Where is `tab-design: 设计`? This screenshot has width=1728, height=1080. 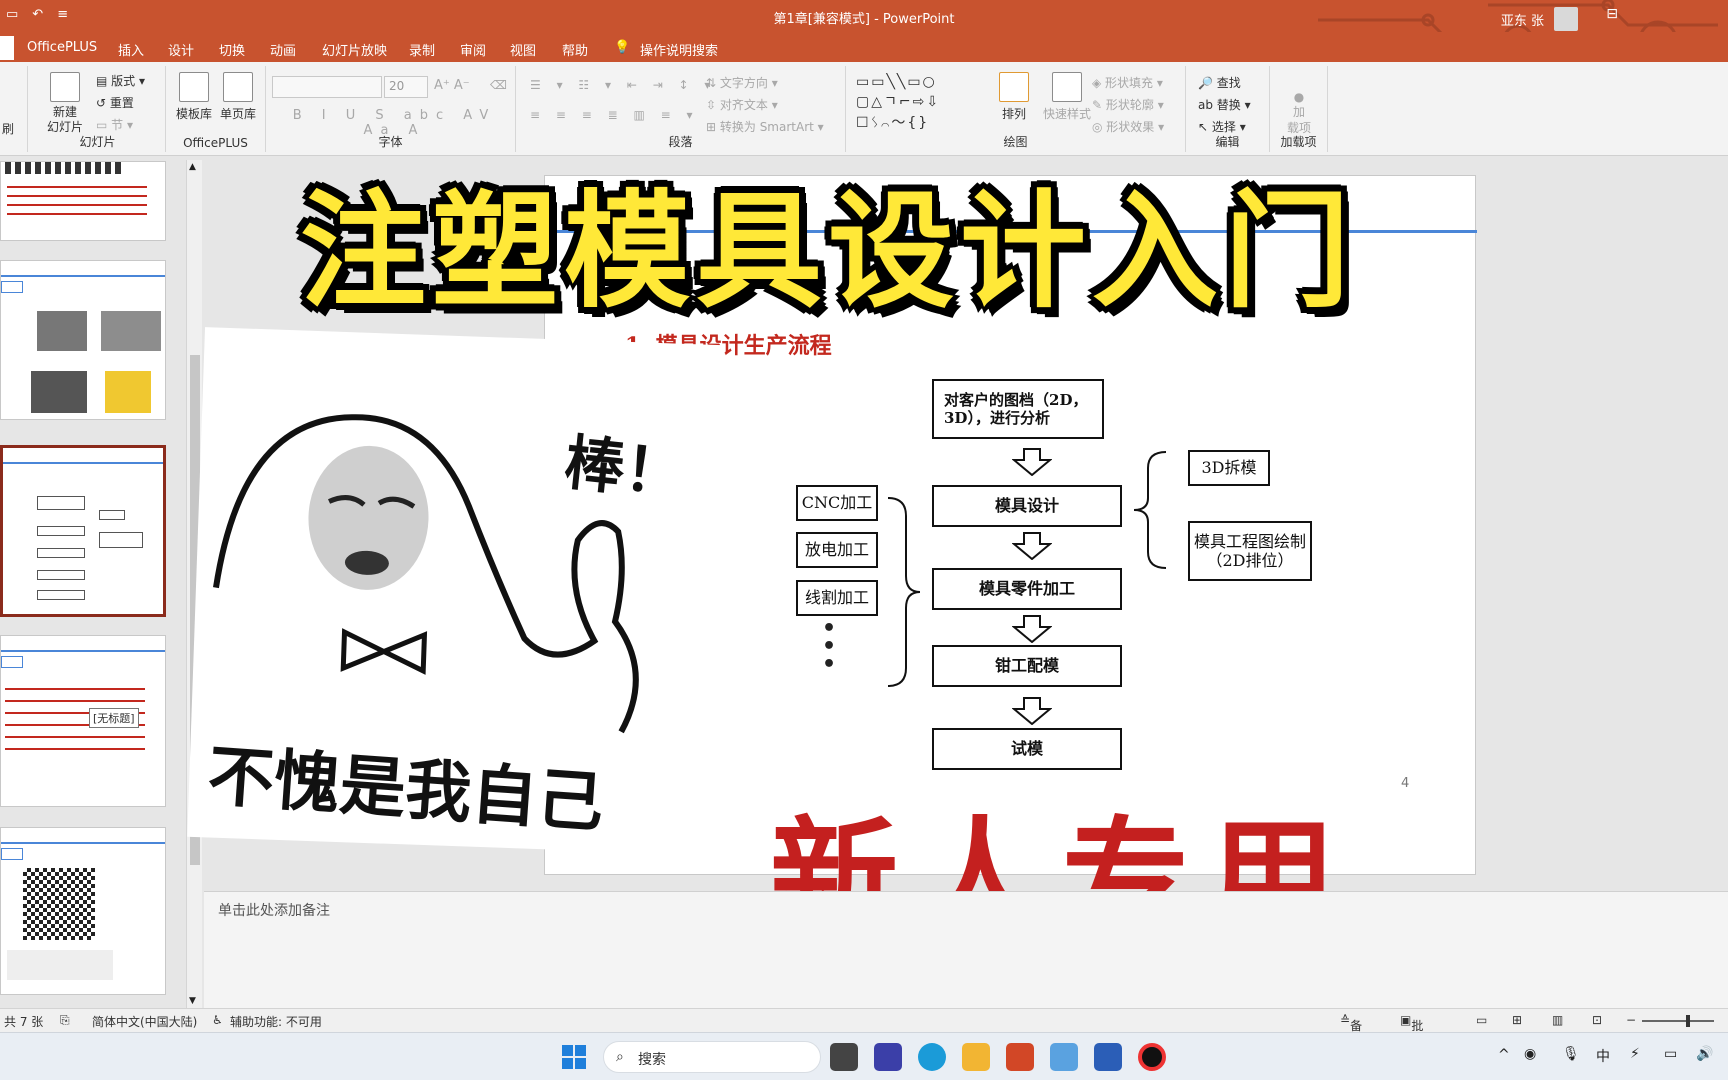
tab-design: 设计 is located at coordinates (181, 49).